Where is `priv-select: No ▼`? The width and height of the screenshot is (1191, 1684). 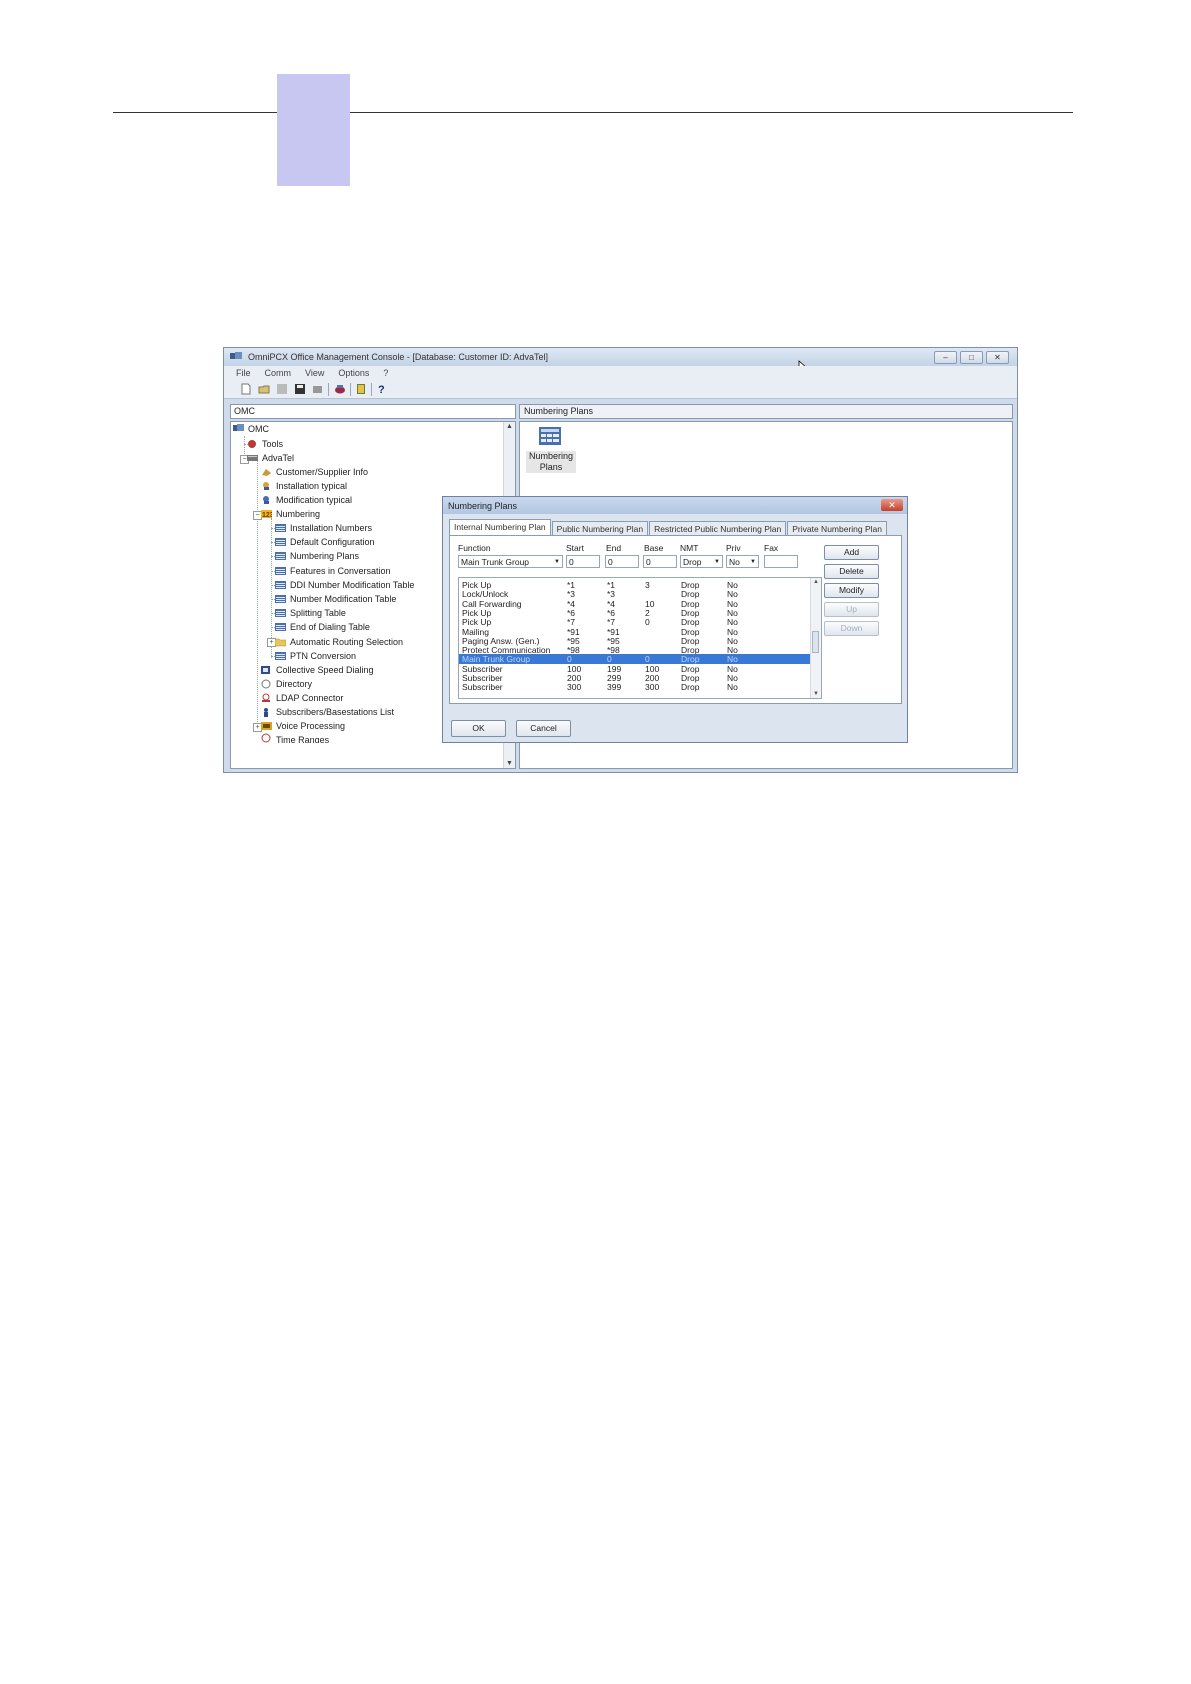 priv-select: No ▼ is located at coordinates (742, 561).